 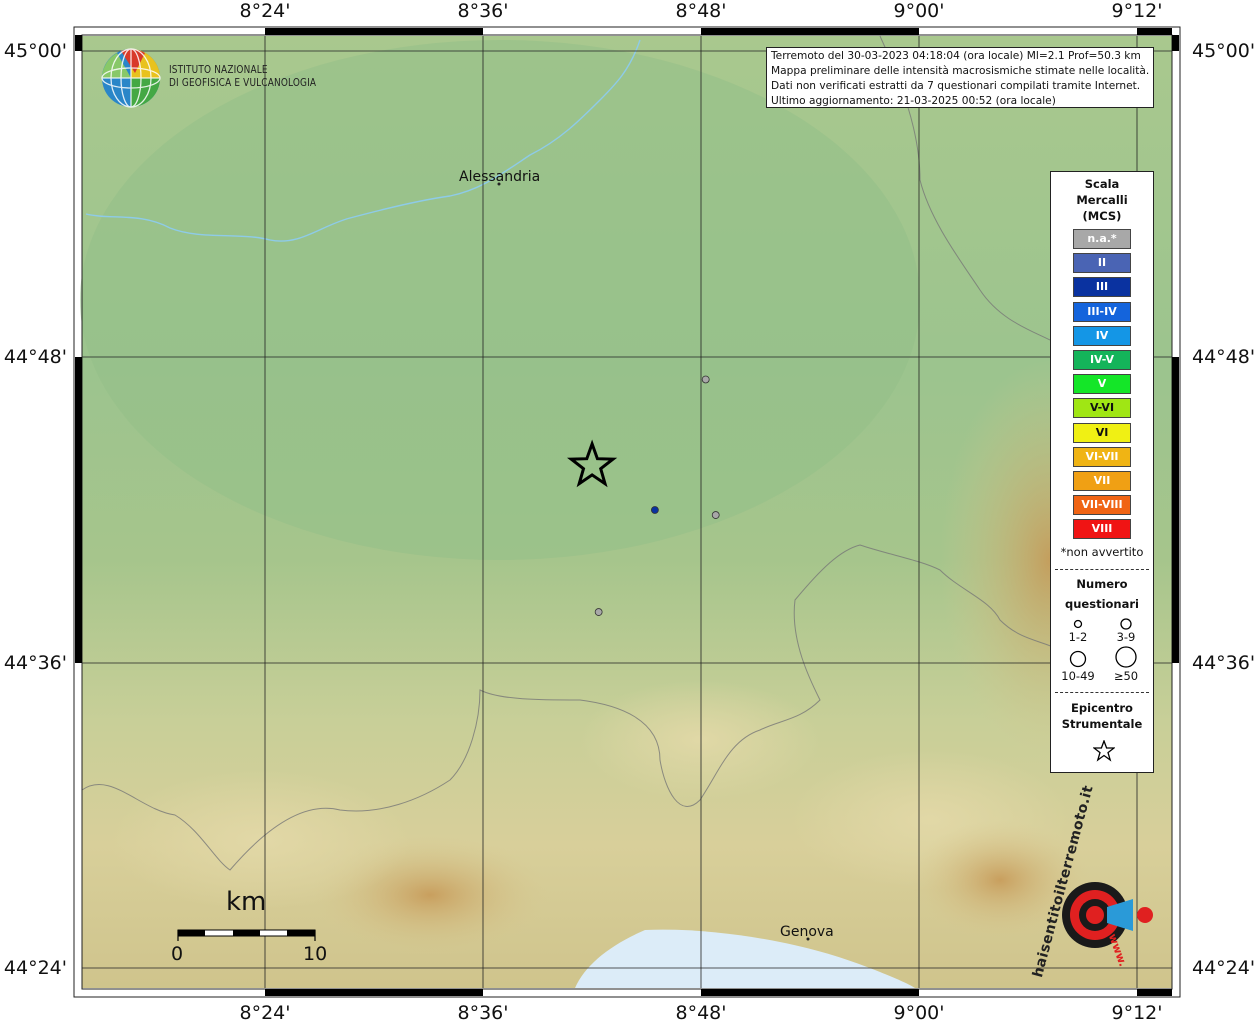 I want to click on lat-label-left: 45°00', so click(x=35, y=51).